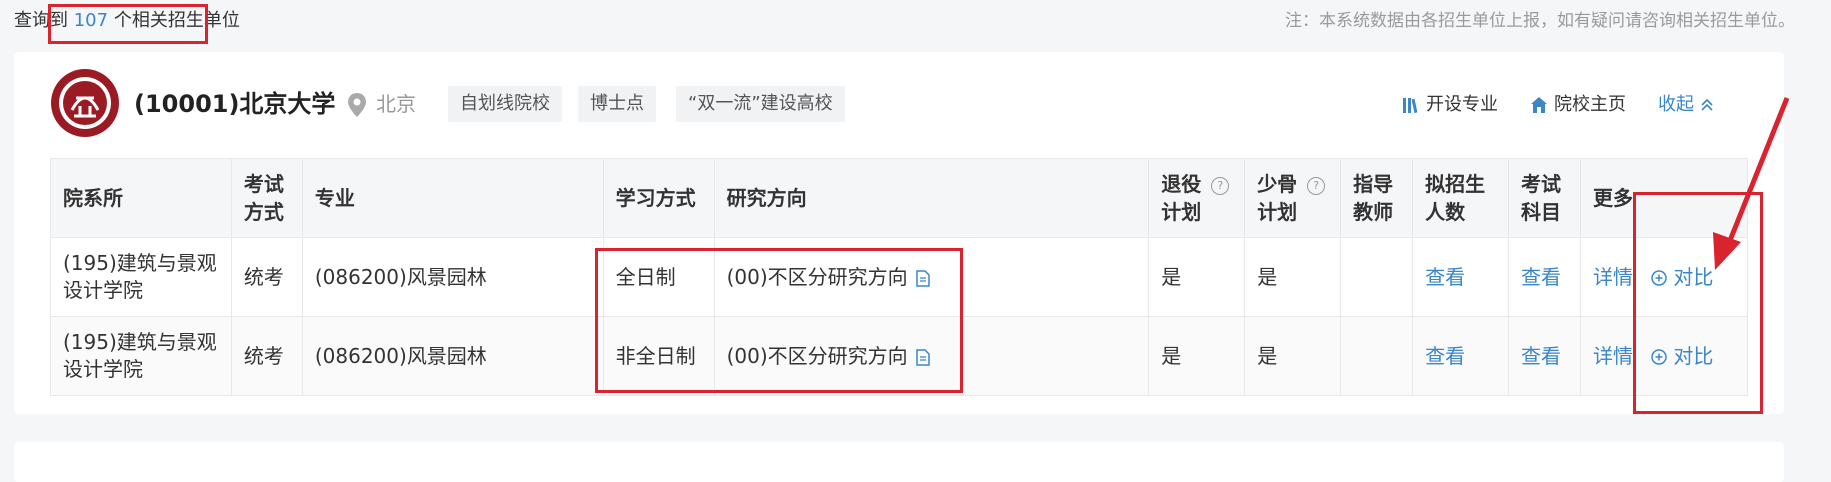  What do you see at coordinates (931, 198) in the screenshot?
I see `col-research-direction: 研究方向` at bounding box center [931, 198].